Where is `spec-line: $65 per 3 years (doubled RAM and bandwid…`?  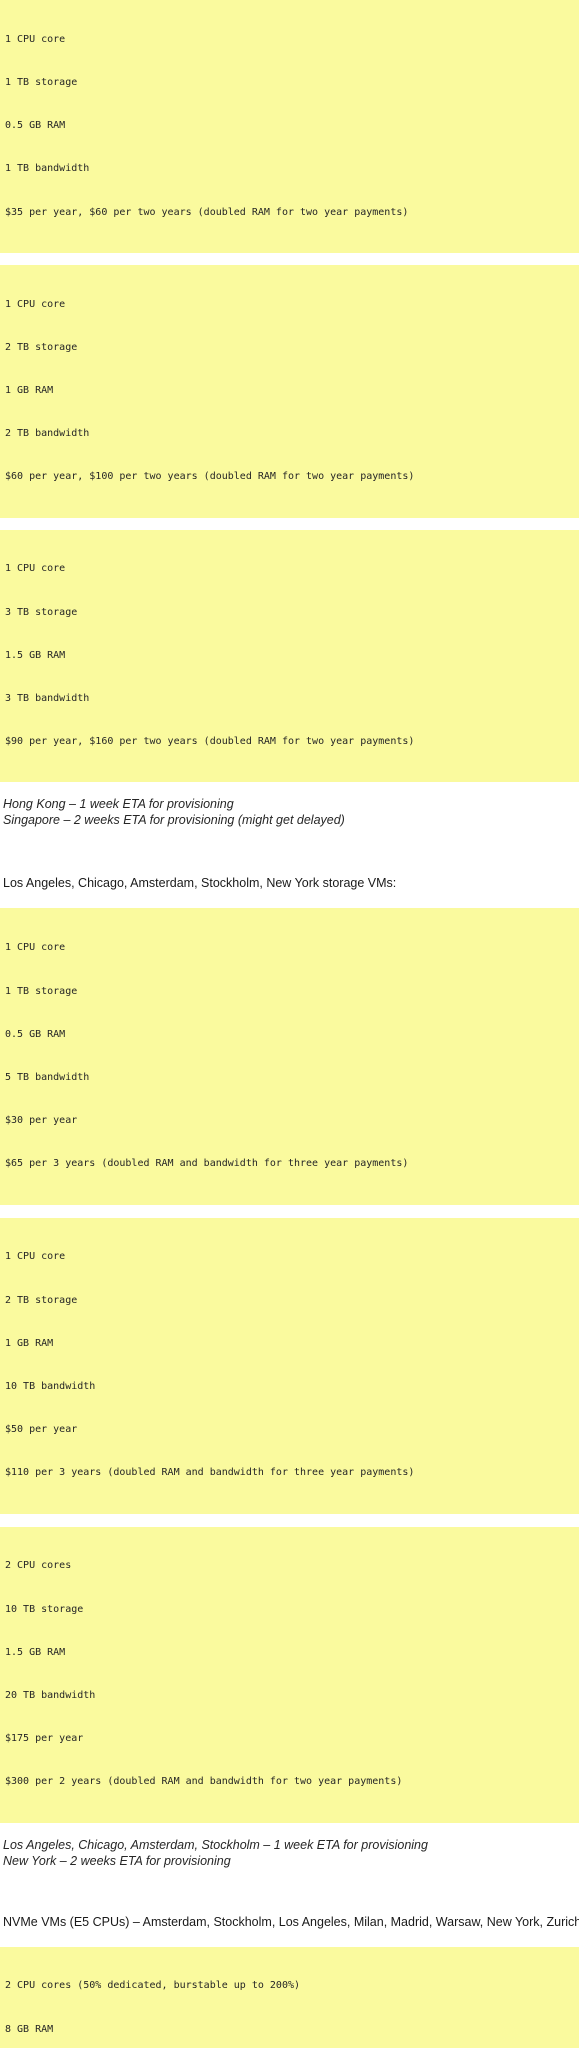 spec-line: $65 per 3 years (doubled RAM and bandwid… is located at coordinates (207, 1164).